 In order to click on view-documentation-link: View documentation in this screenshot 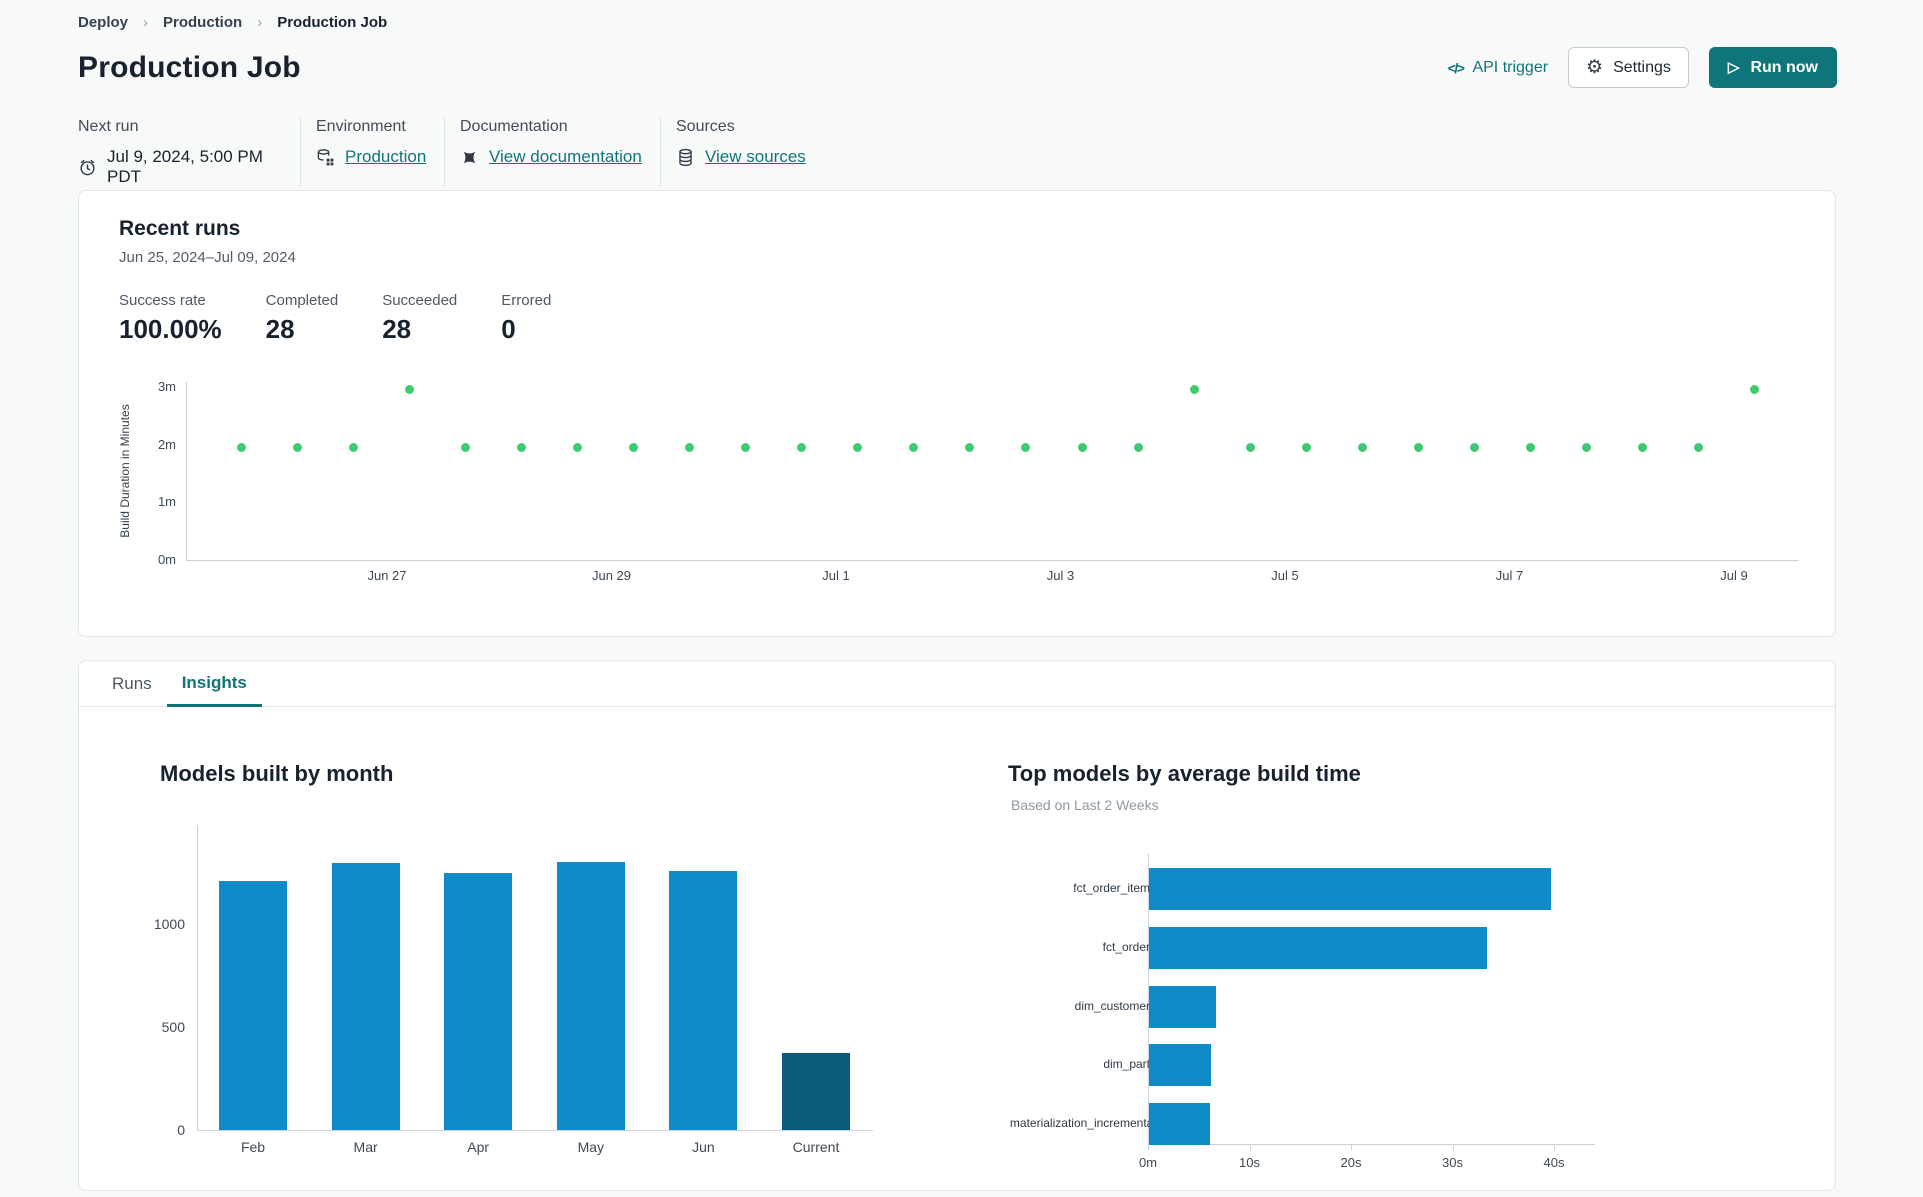, I will do `click(565, 157)`.